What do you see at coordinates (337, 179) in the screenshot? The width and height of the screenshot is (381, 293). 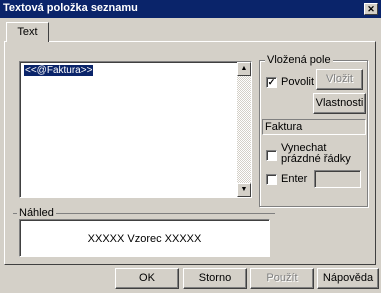 I see `enter-input` at bounding box center [337, 179].